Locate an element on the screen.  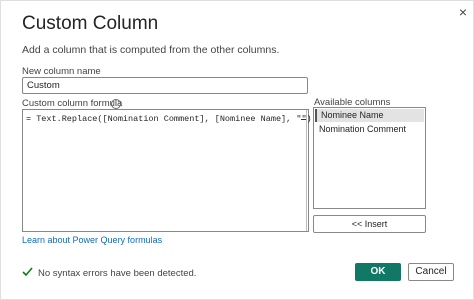
info-icon: i is located at coordinates (116, 104).